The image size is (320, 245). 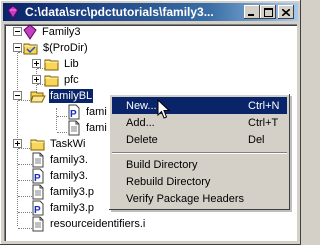 I want to click on tree-item-prodir: $(ProDir), so click(x=56, y=48).